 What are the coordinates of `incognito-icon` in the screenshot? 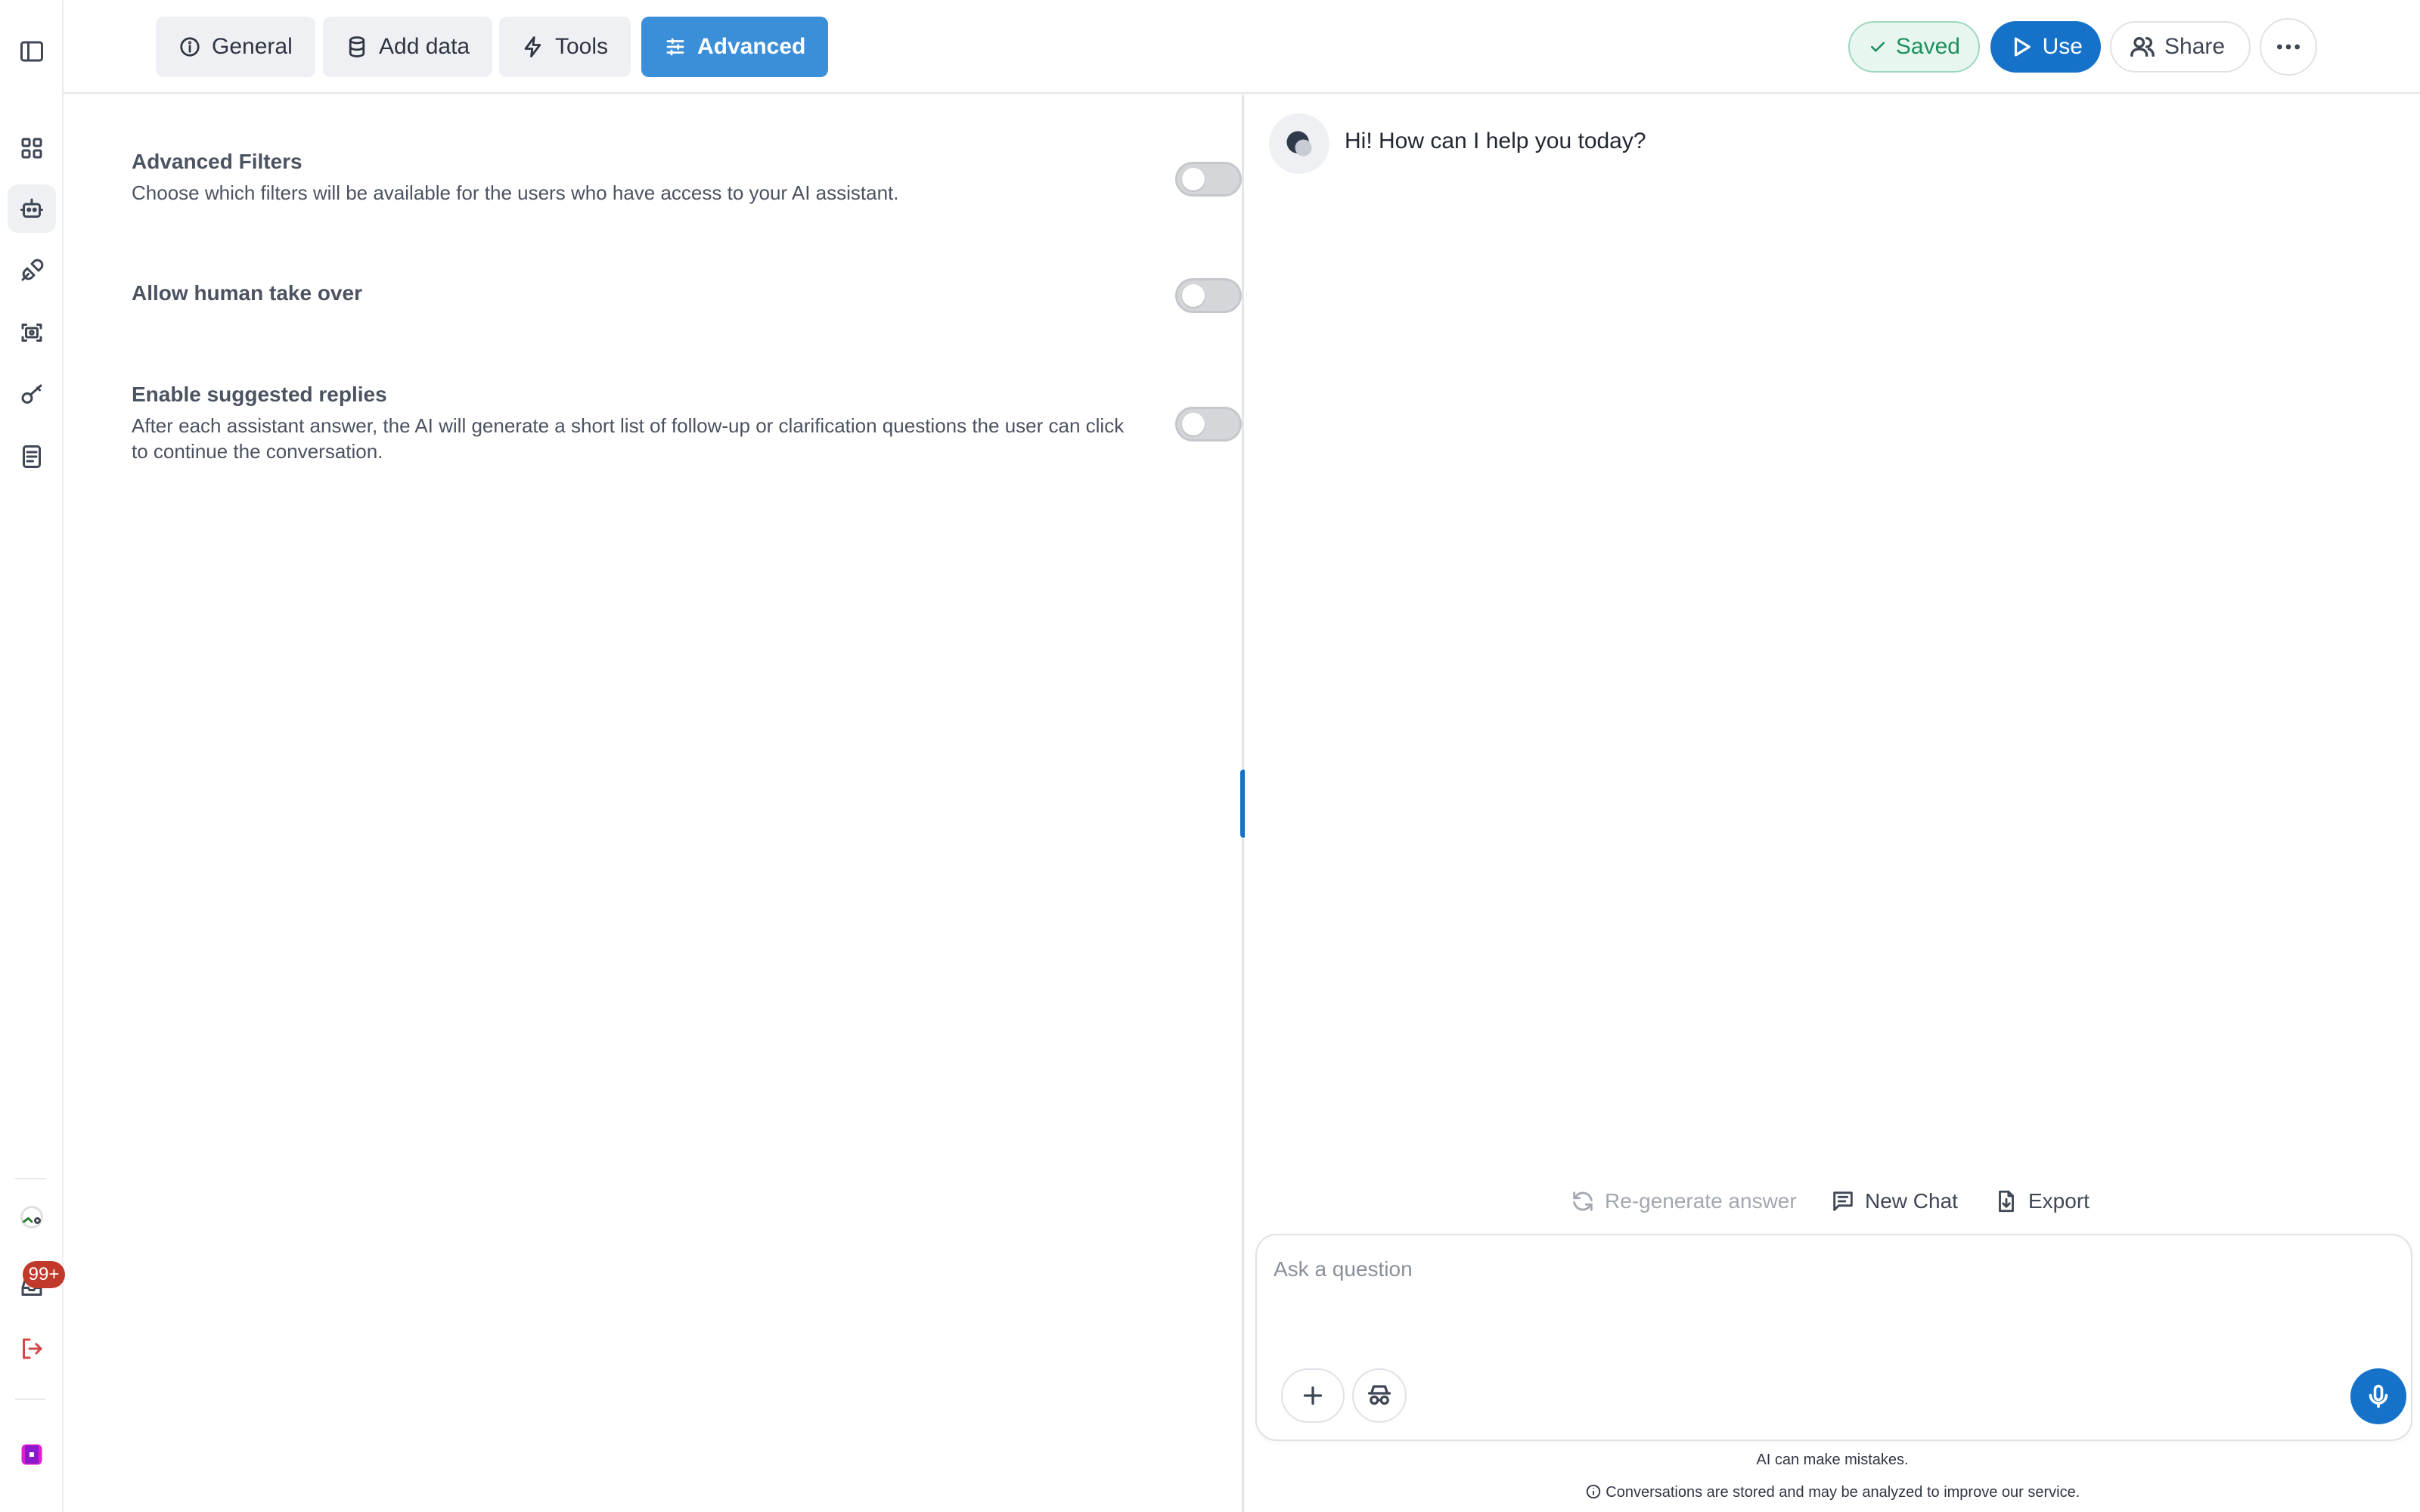 It's located at (1379, 1395).